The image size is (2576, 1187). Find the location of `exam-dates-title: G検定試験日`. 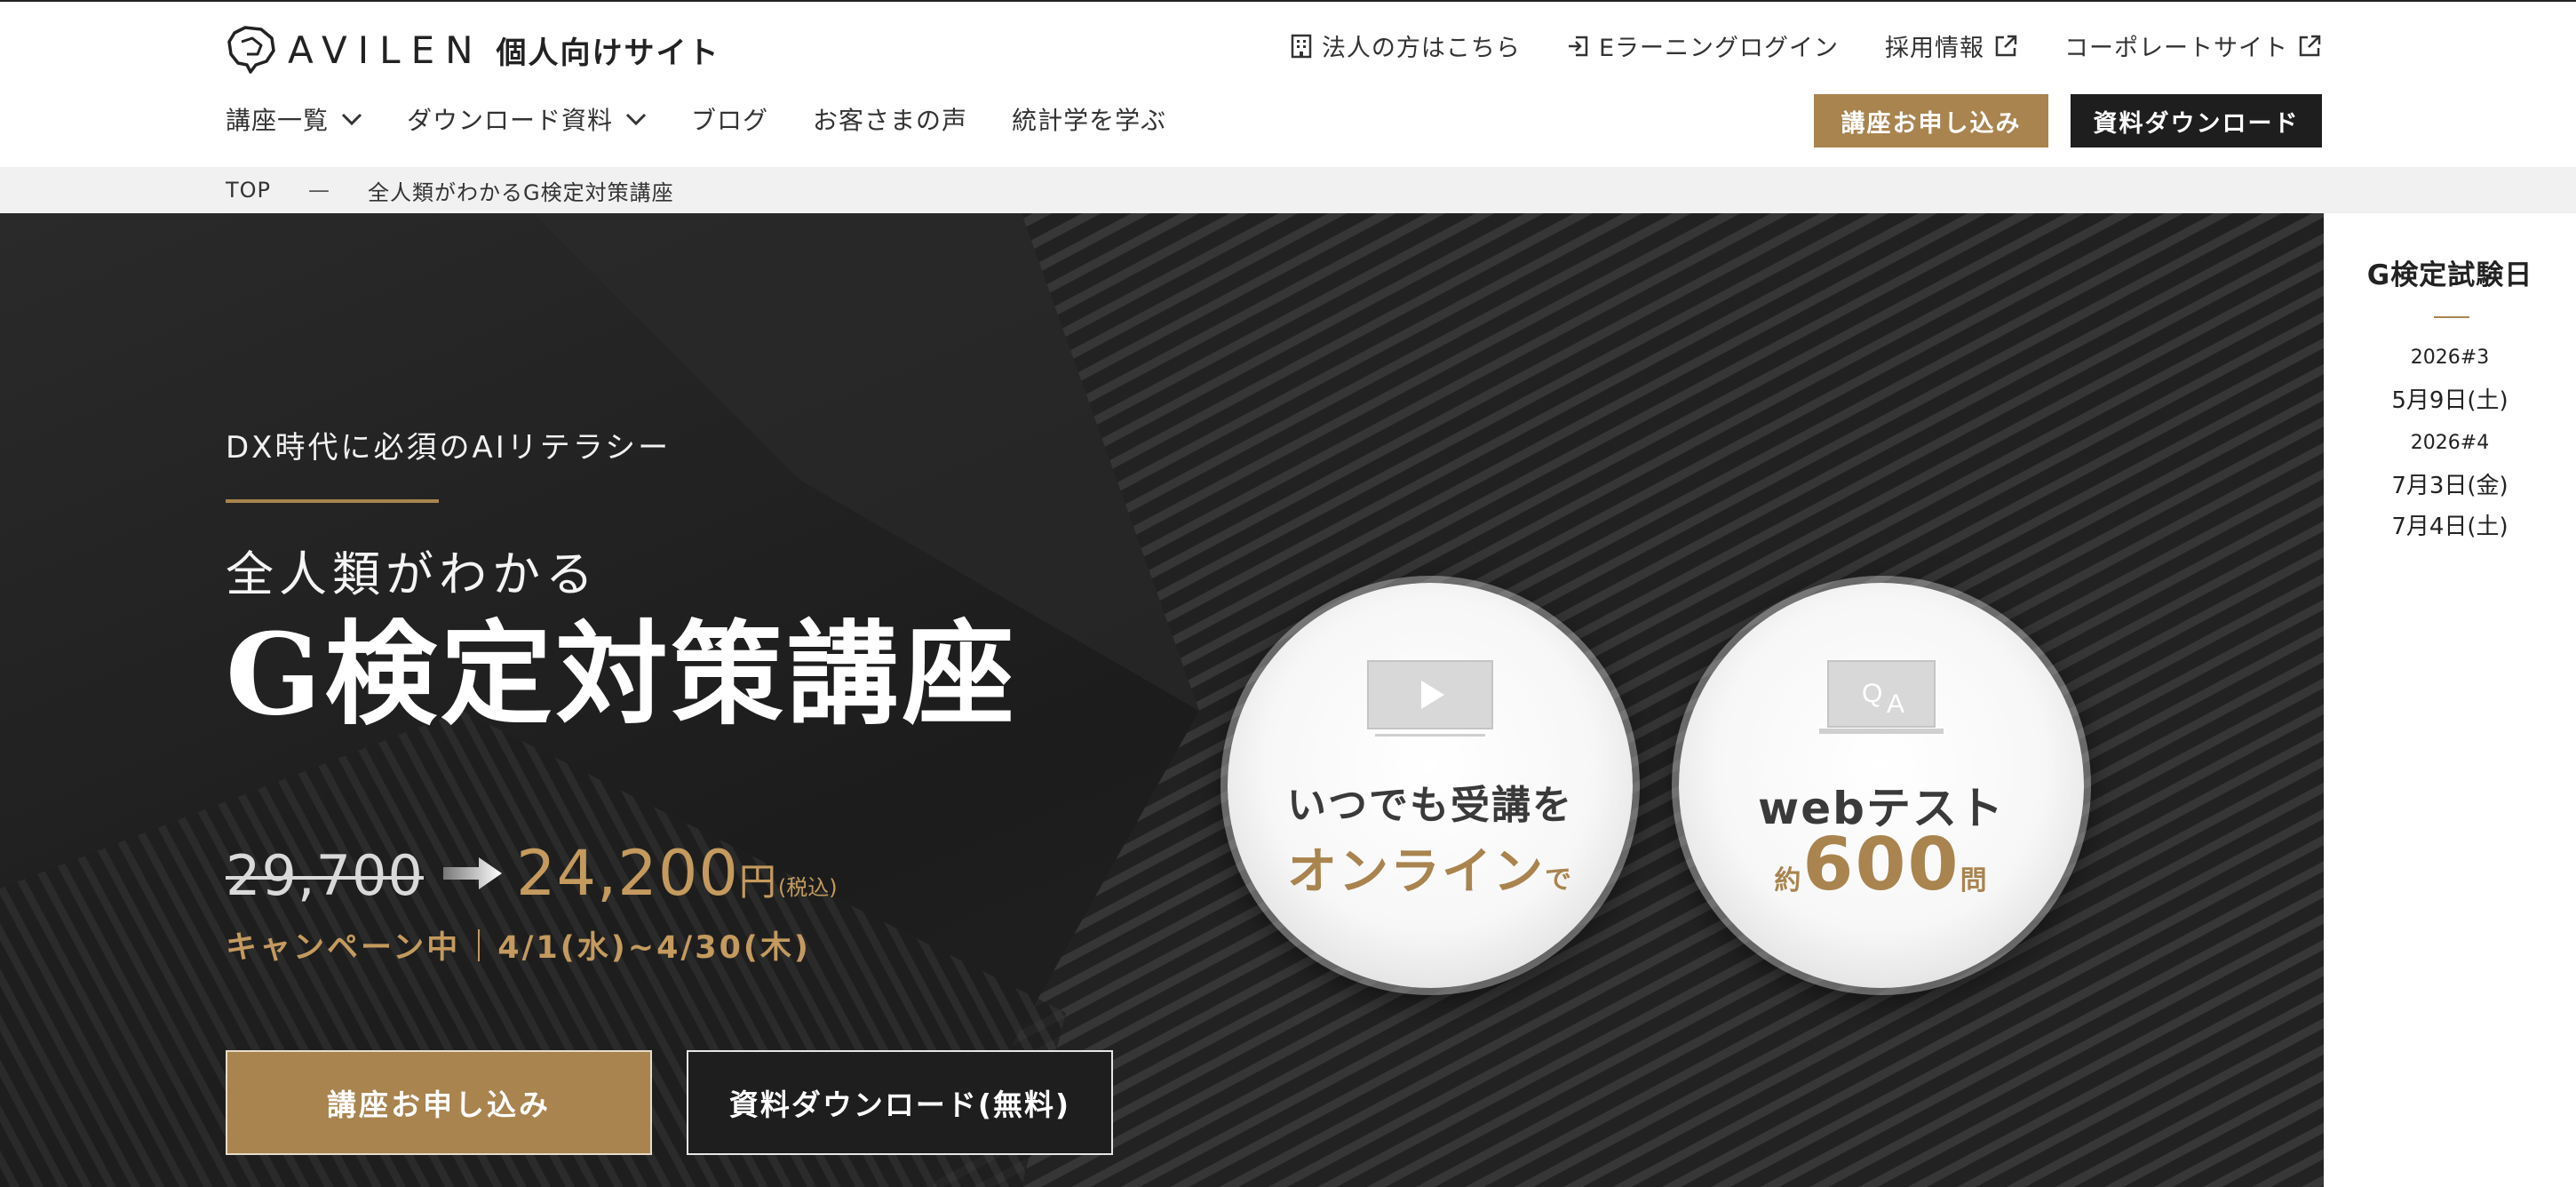

exam-dates-title: G検定試験日 is located at coordinates (2449, 275).